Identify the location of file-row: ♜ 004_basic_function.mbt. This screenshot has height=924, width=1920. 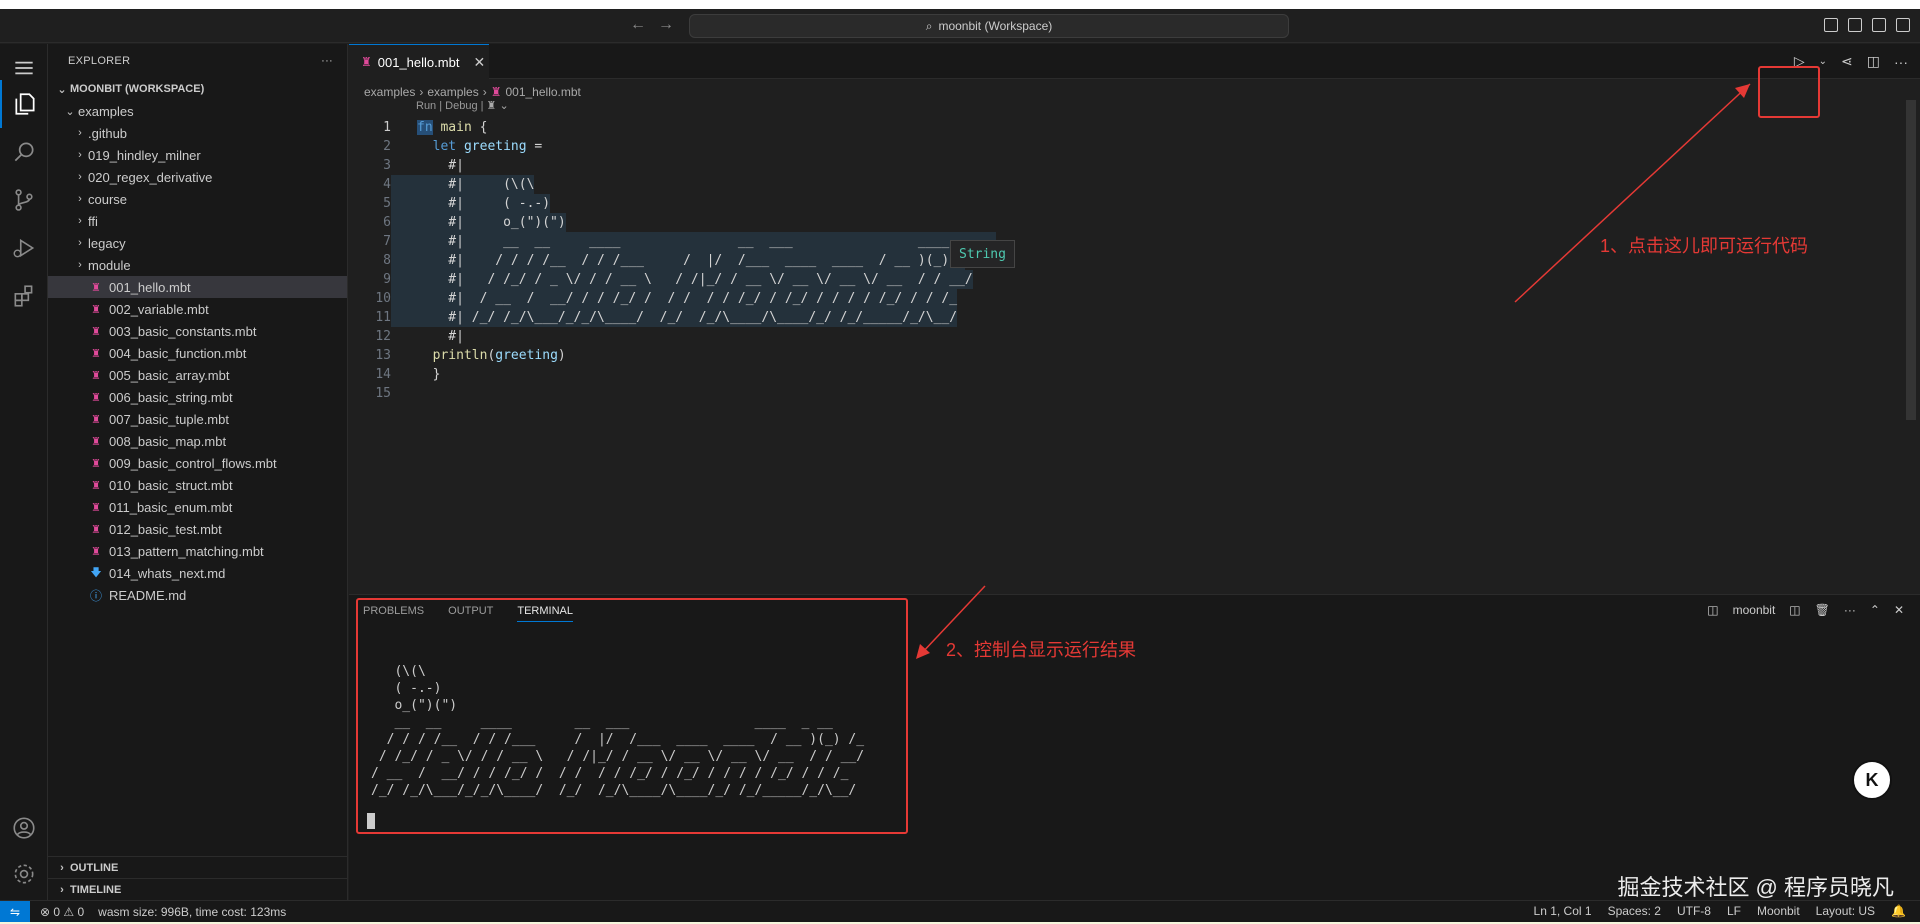
(197, 353).